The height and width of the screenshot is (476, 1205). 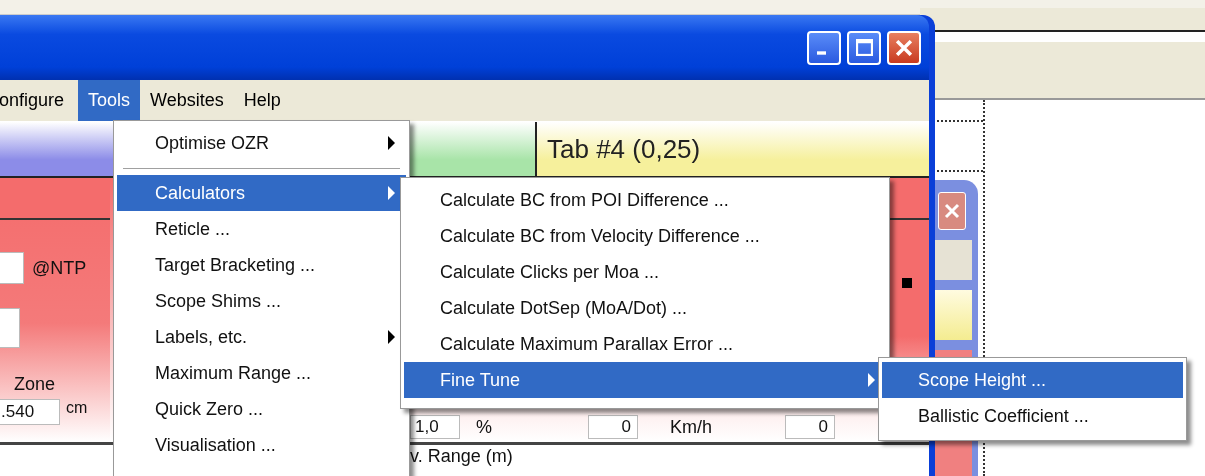 I want to click on unit-label: %, so click(x=484, y=427).